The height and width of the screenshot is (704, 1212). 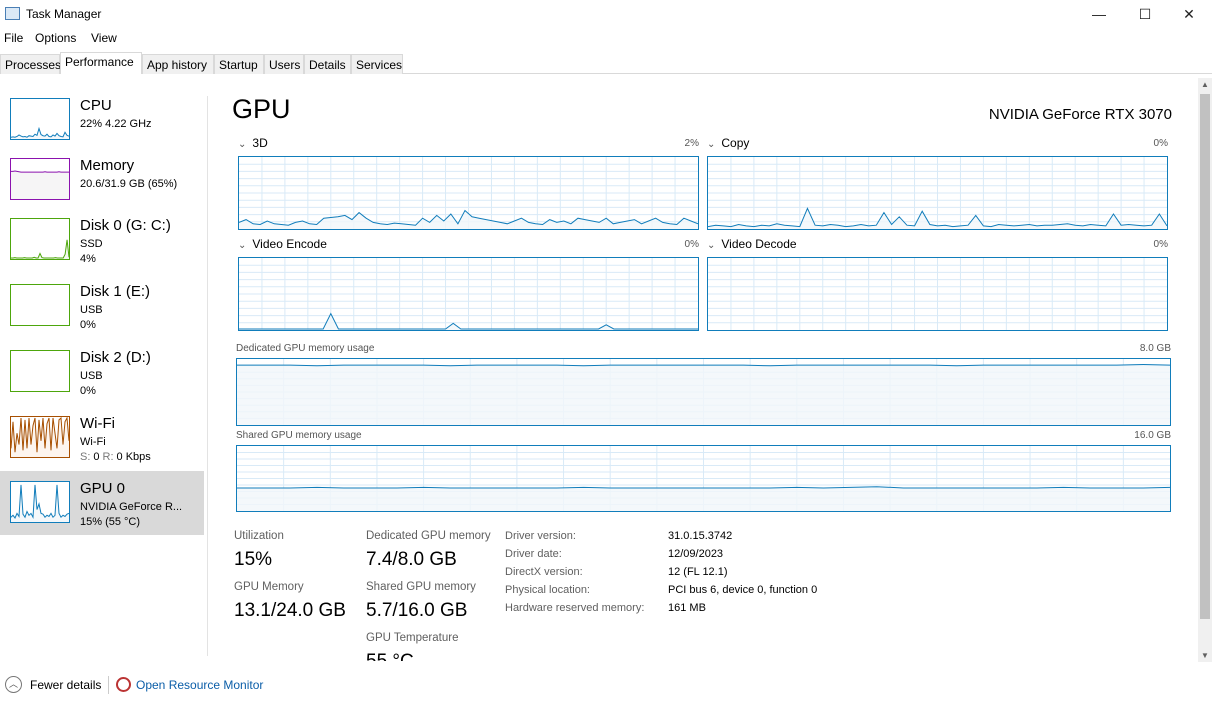 I want to click on detail-key: Driver date:, so click(x=533, y=554).